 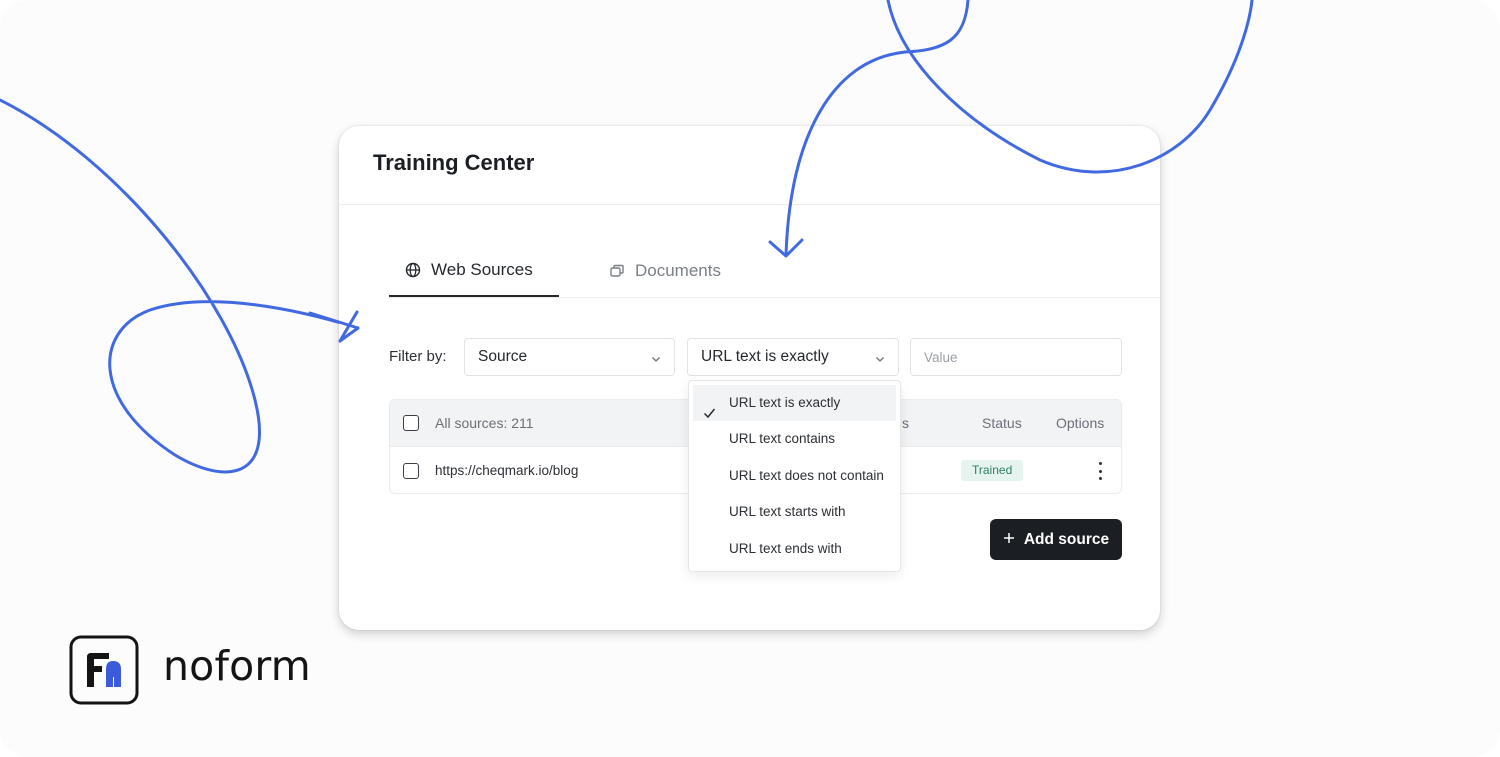 I want to click on column-header-partial: s, so click(x=905, y=423).